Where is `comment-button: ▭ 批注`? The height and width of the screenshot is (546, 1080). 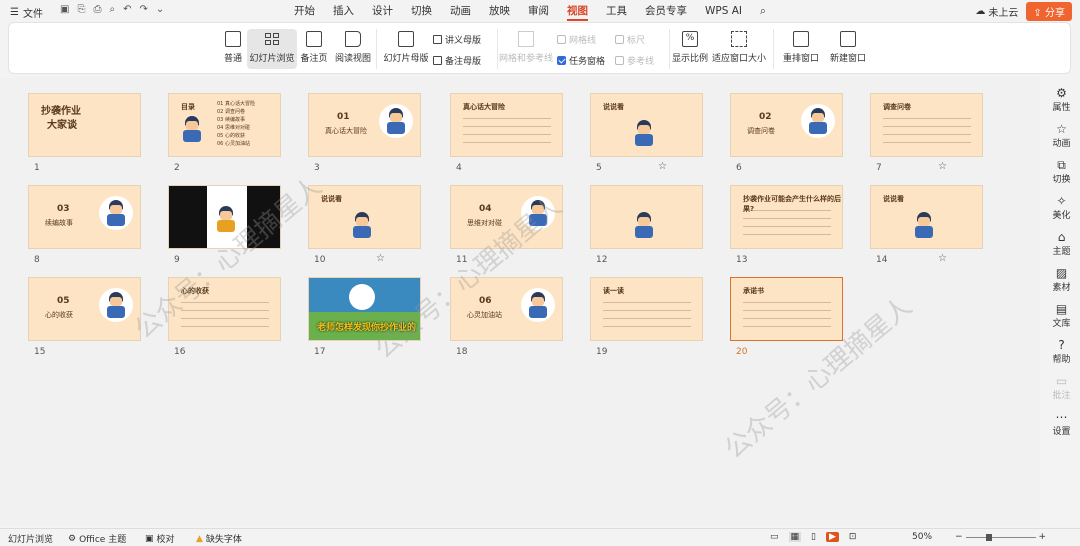 comment-button: ▭ 批注 is located at coordinates (1061, 387).